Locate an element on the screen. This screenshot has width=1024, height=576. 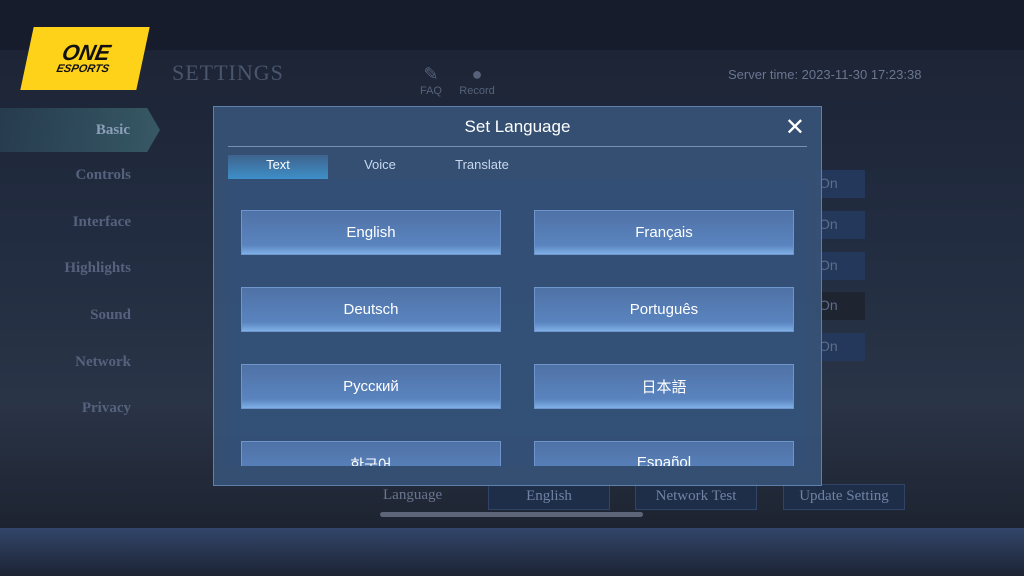
tab-text: Text is located at coordinates (278, 167).